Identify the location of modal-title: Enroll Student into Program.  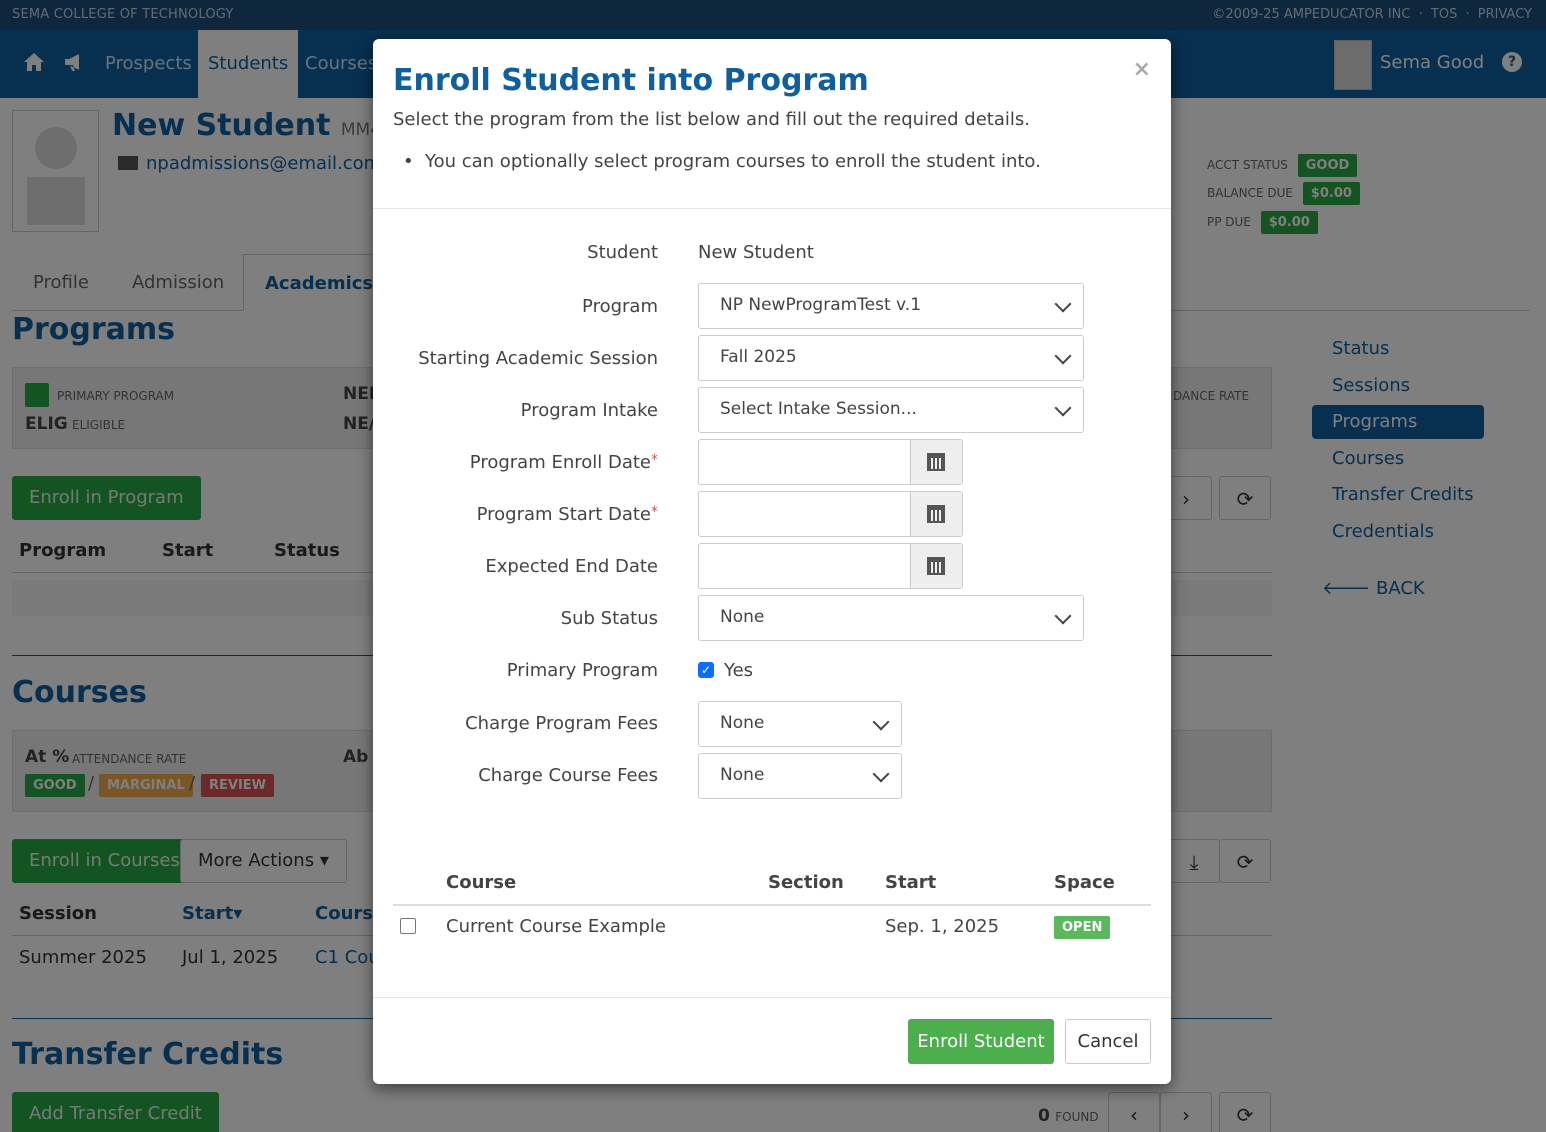
(631, 80).